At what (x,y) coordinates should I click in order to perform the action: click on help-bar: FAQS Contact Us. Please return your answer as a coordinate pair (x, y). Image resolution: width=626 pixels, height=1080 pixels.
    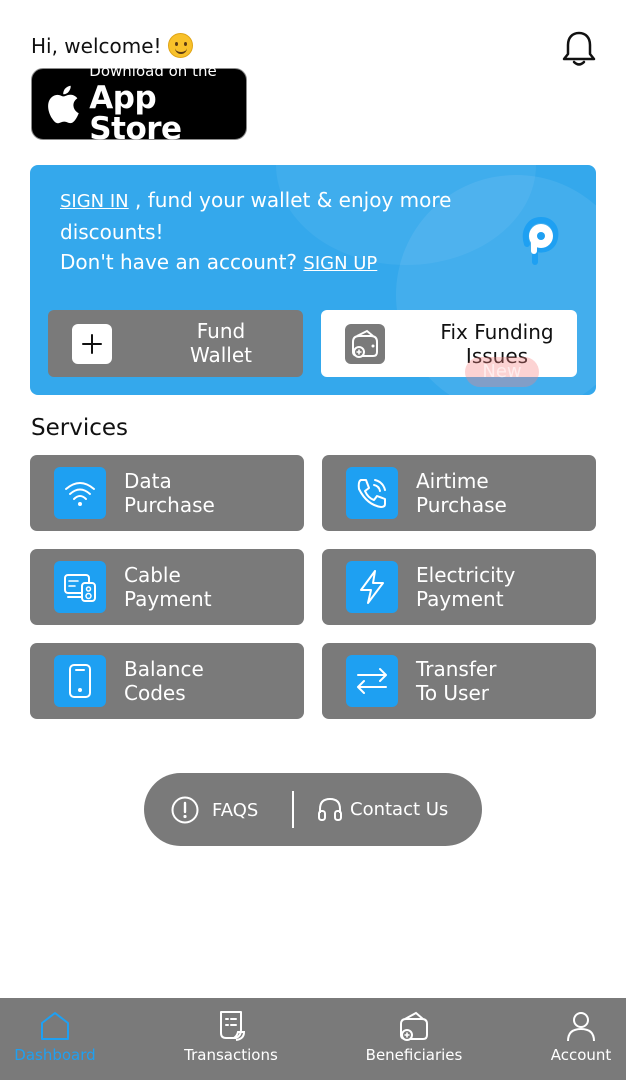
    Looking at the image, I should click on (313, 809).